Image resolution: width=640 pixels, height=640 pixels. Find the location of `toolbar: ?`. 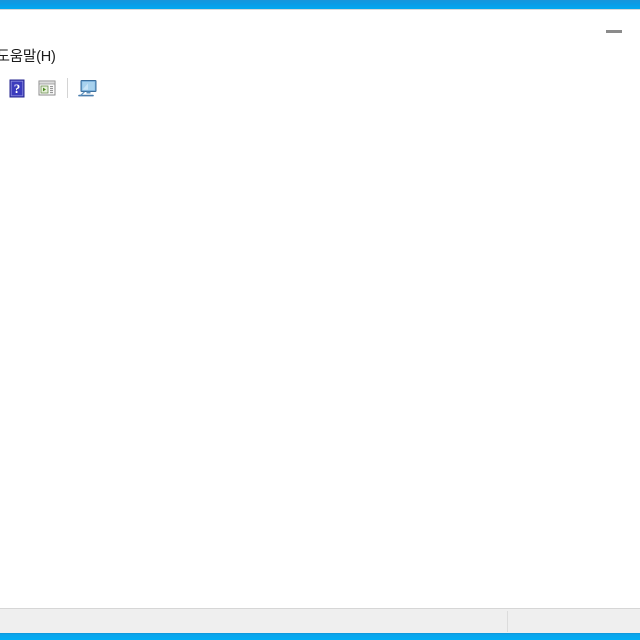

toolbar: ? is located at coordinates (320, 88).